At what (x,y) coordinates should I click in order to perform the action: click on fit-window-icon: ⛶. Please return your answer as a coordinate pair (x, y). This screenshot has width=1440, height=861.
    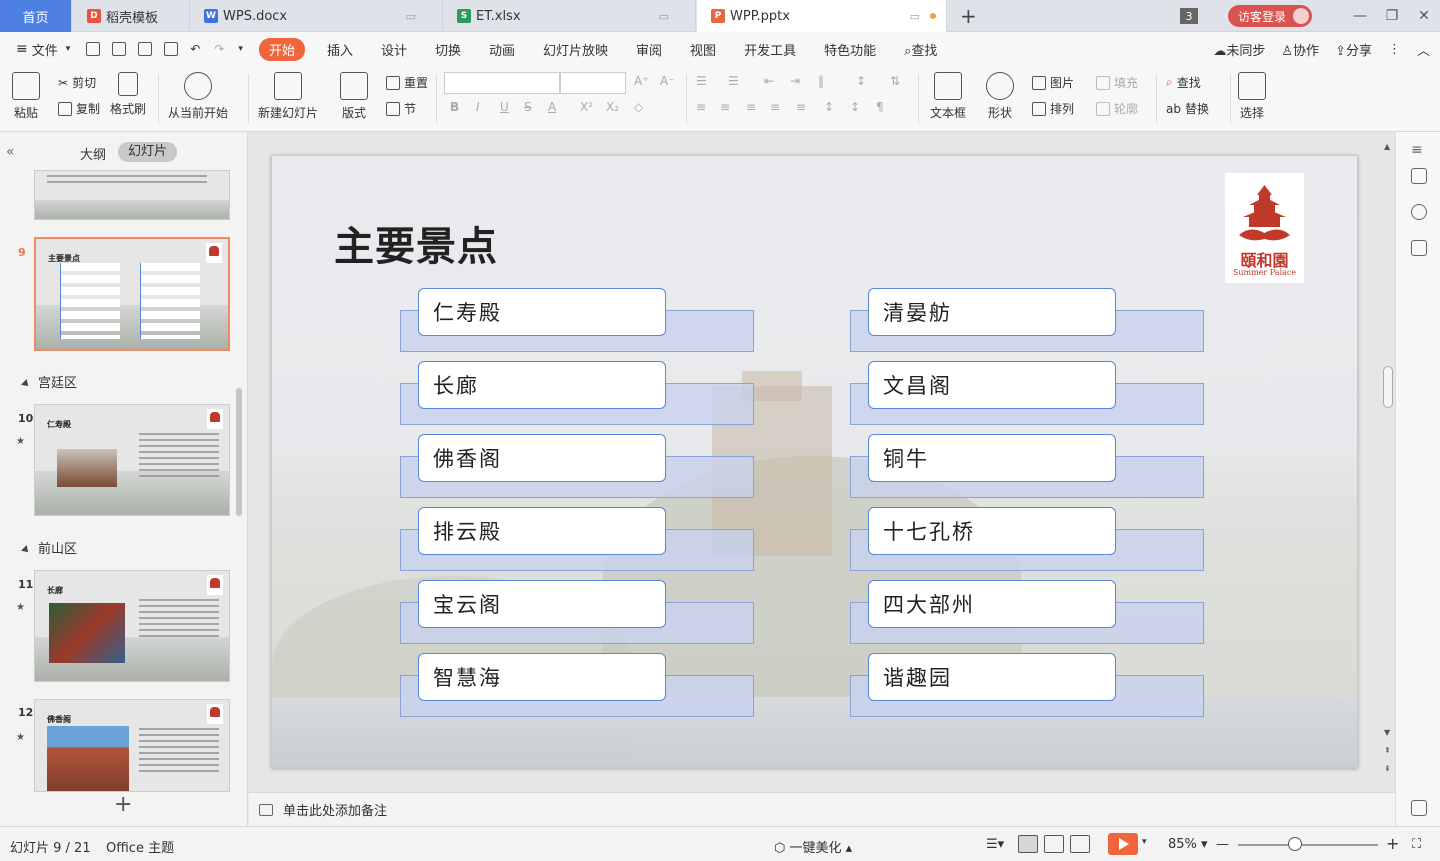
    Looking at the image, I should click on (1416, 844).